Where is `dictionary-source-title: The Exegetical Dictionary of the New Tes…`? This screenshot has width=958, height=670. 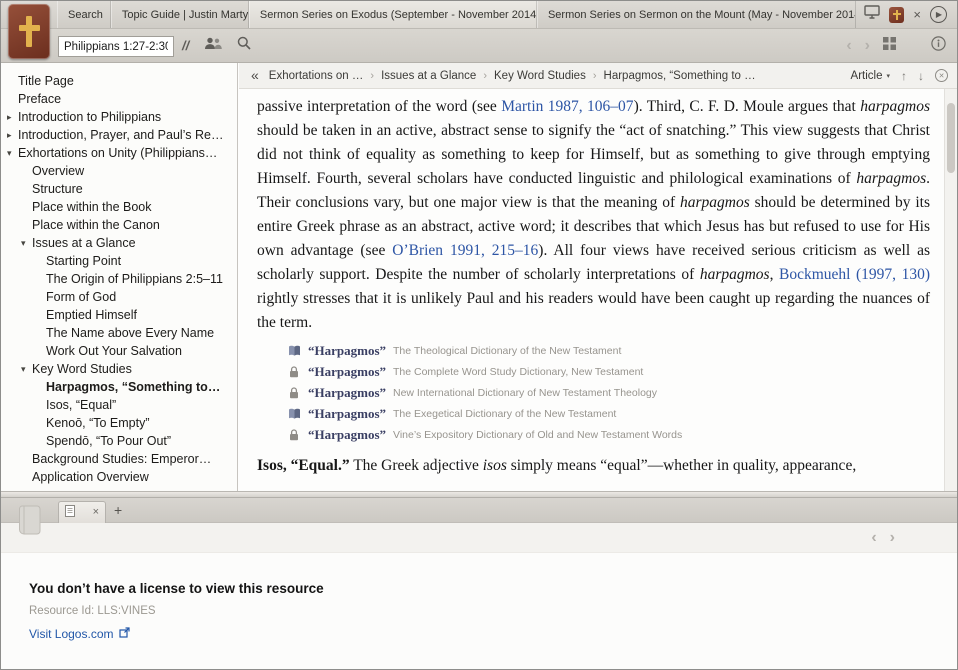 dictionary-source-title: The Exegetical Dictionary of the New Tes… is located at coordinates (505, 413).